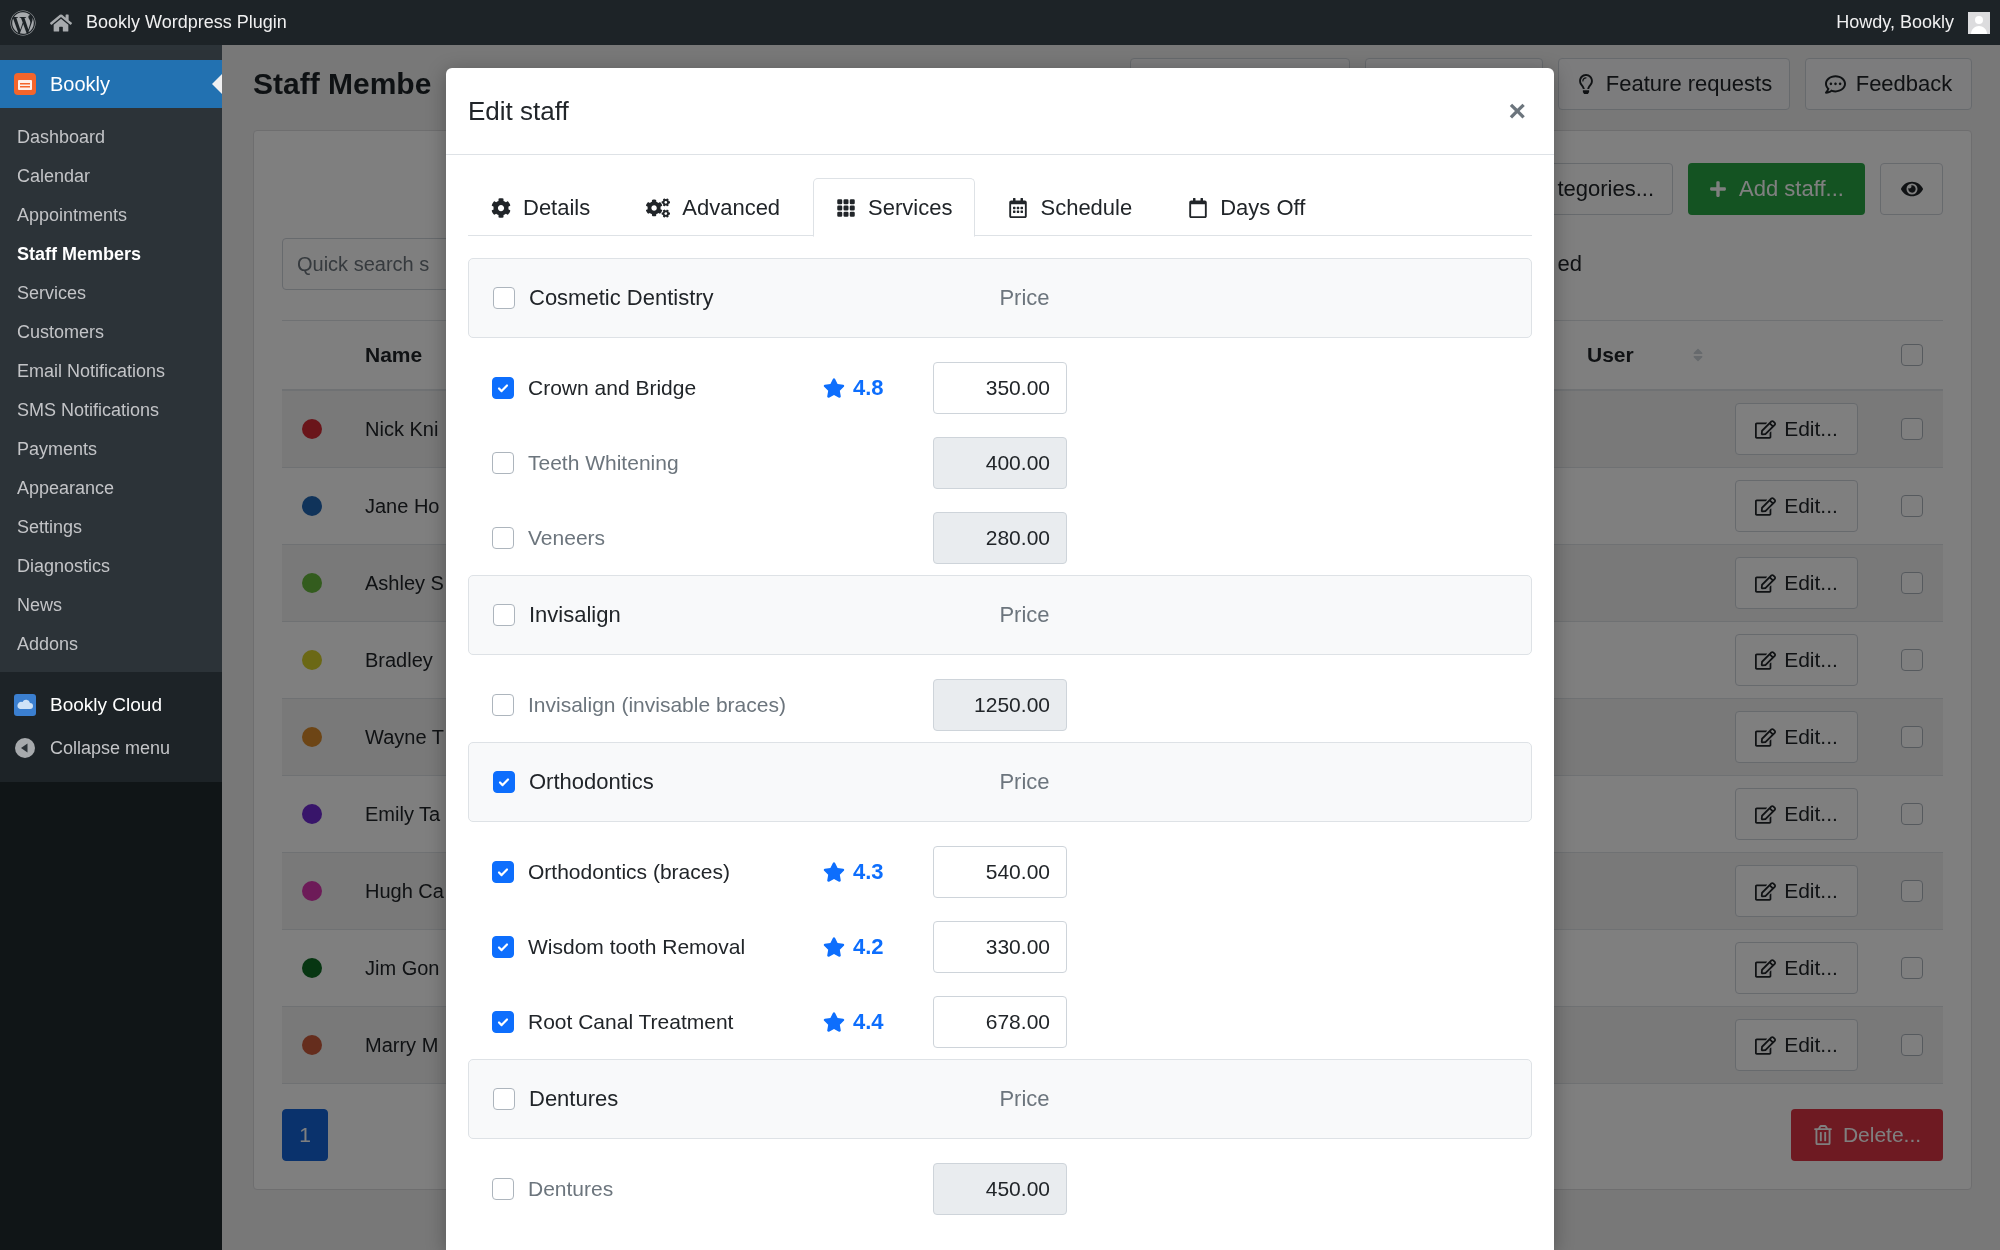 The height and width of the screenshot is (1250, 2000). What do you see at coordinates (23, 22) in the screenshot?
I see `wordpress-logo-icon` at bounding box center [23, 22].